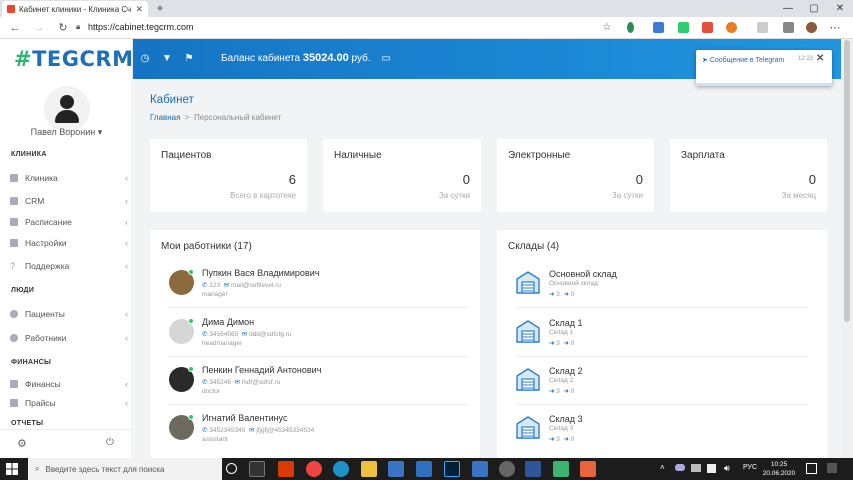 The height and width of the screenshot is (480, 853). I want to click on warehouse-row: Склад 3 Склад 3 ➜ 3 ➜ 0, so click(664, 435).